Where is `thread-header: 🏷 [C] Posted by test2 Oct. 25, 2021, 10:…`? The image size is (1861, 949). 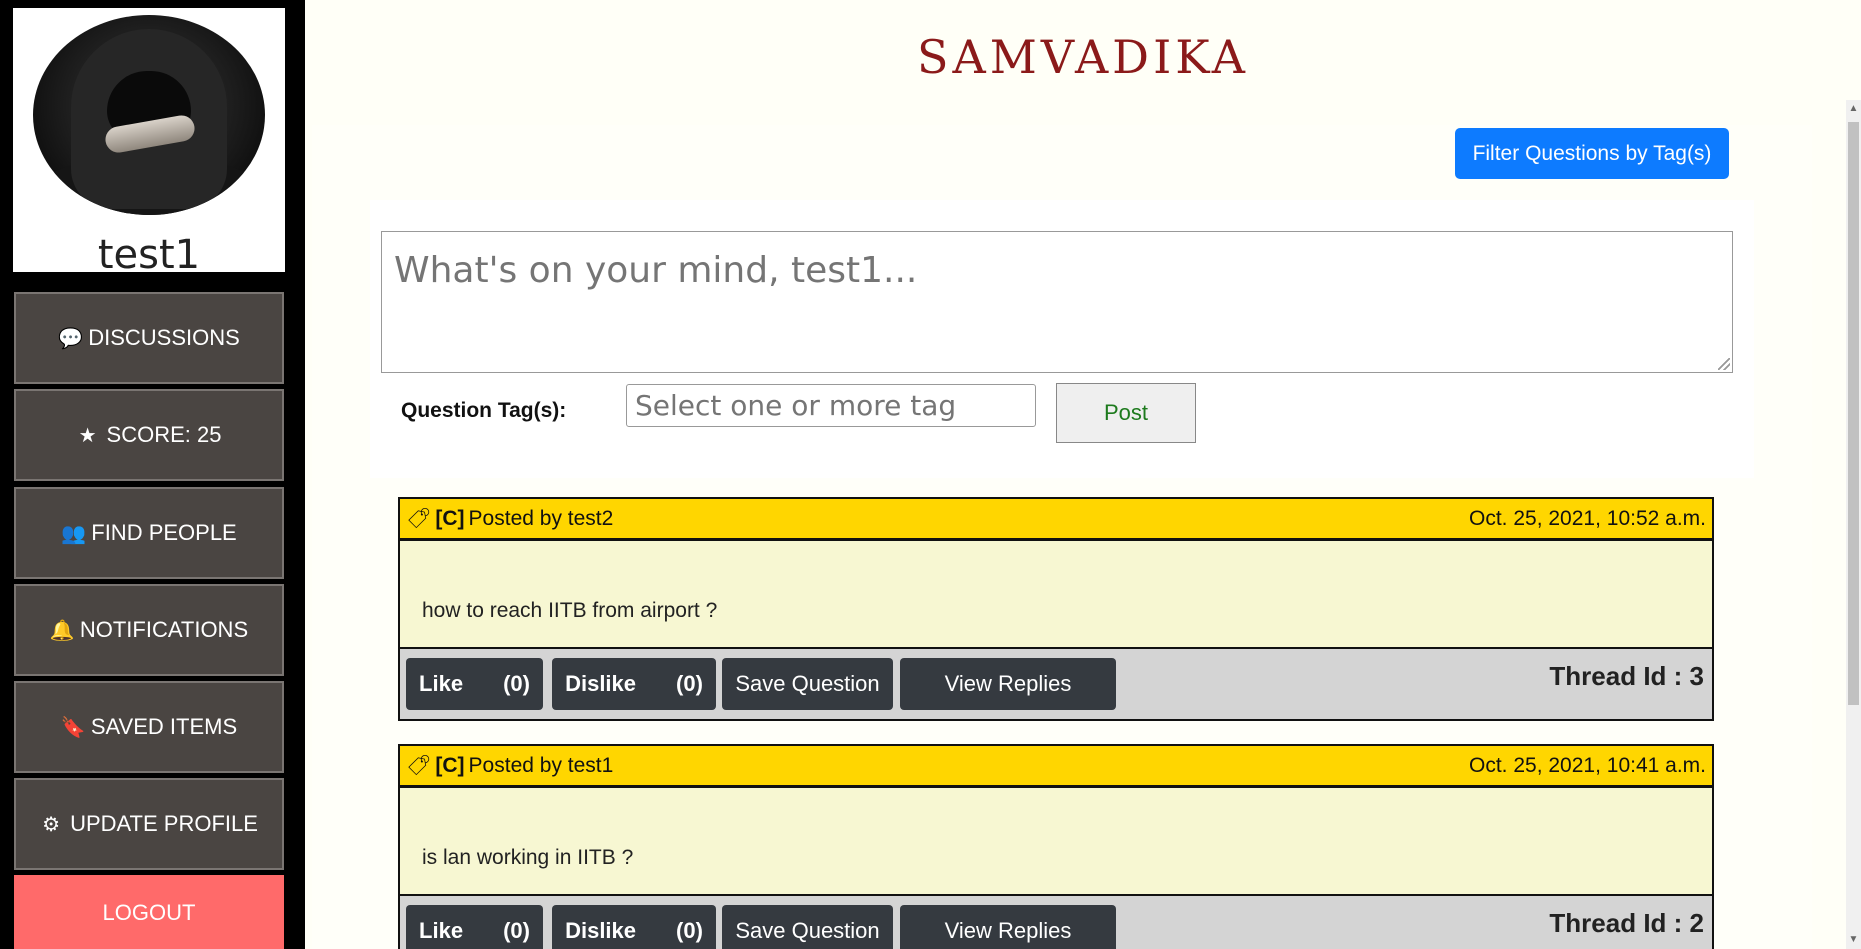 thread-header: 🏷 [C] Posted by test2 Oct. 25, 2021, 10:… is located at coordinates (1056, 520).